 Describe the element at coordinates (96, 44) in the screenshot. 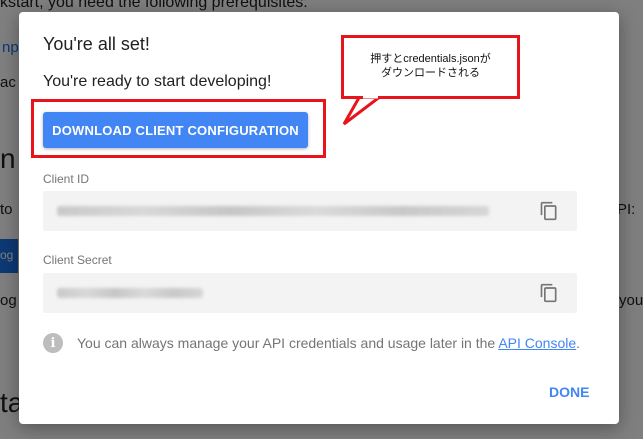

I see `dialog-title: You're all set!` at that location.